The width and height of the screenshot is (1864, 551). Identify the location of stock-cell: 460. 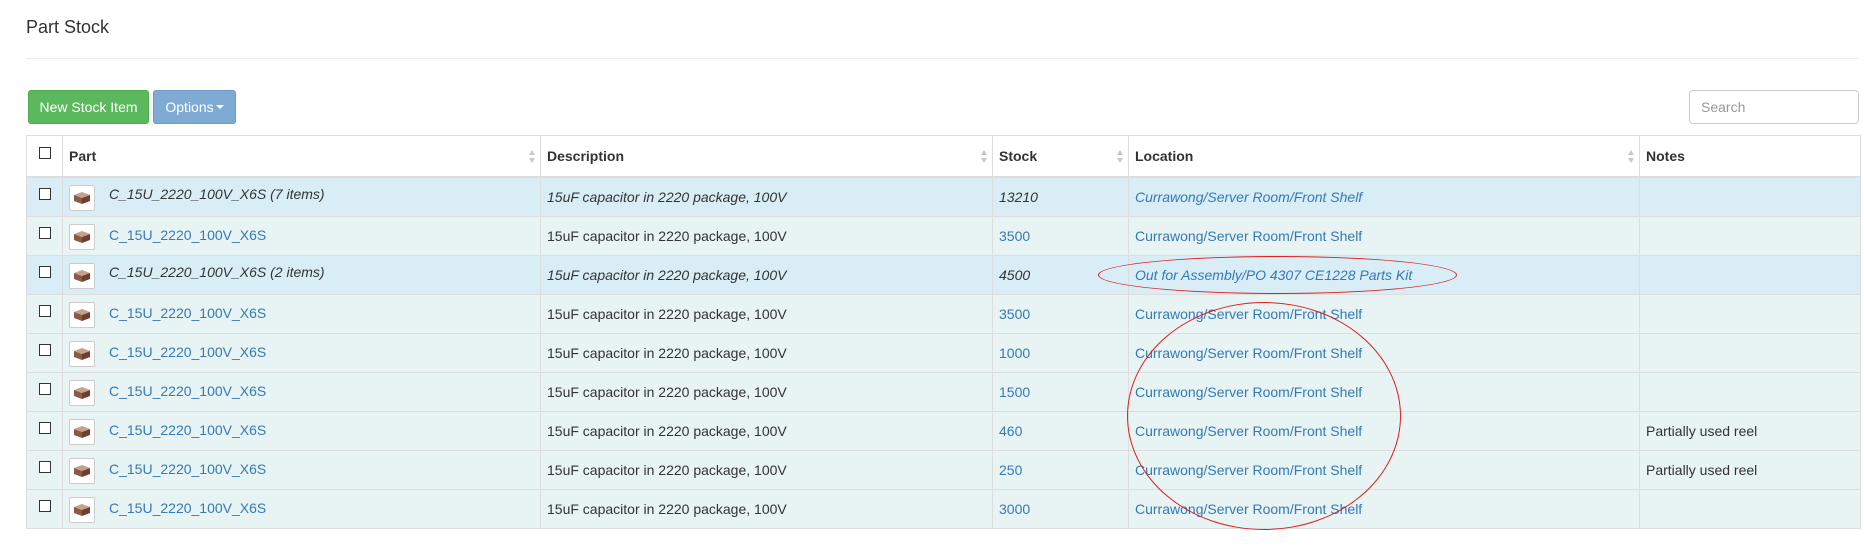
(1060, 431).